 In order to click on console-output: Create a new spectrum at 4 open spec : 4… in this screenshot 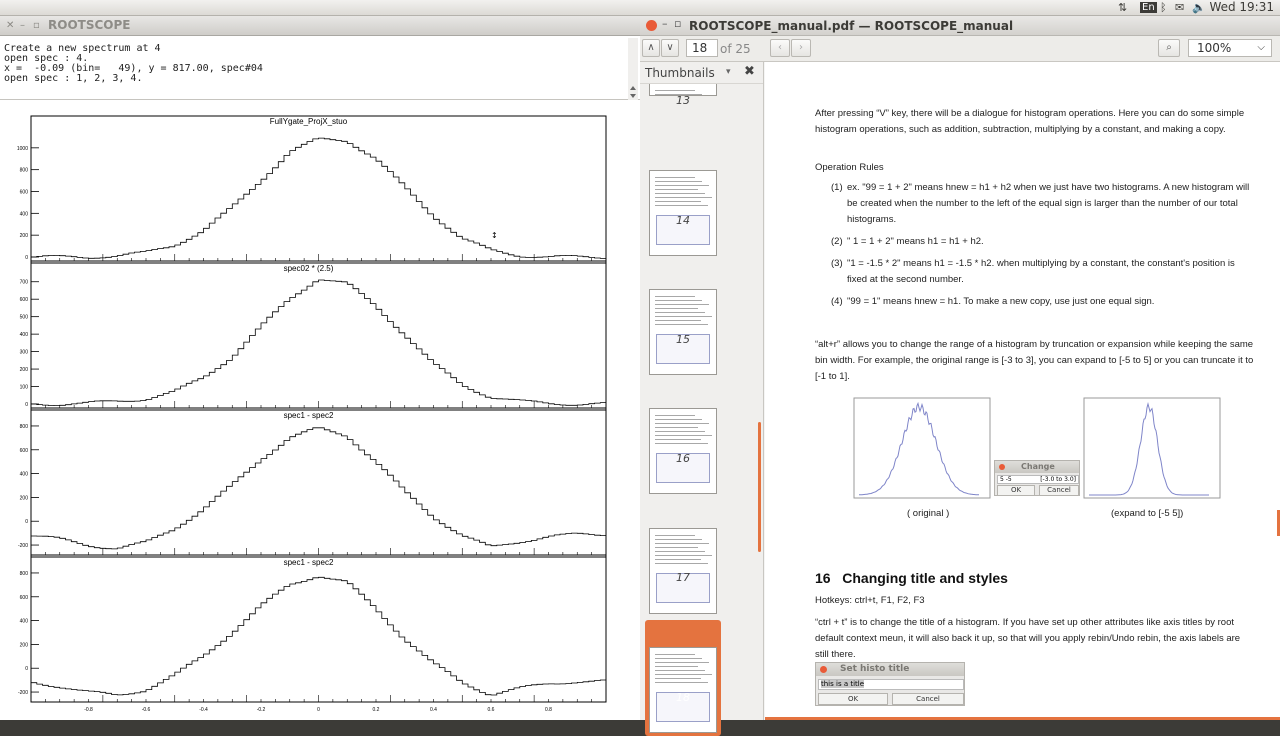, I will do `click(320, 69)`.